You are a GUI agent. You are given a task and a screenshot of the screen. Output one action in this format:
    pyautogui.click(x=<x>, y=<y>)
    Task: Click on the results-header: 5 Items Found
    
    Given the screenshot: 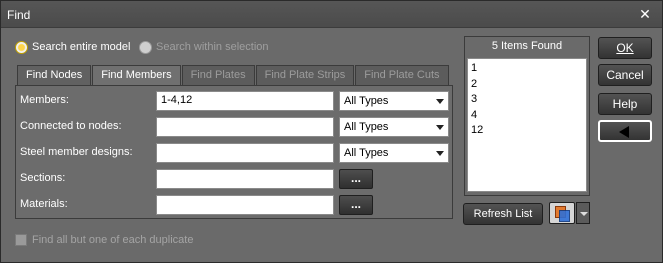 What is the action you would take?
    pyautogui.click(x=527, y=46)
    